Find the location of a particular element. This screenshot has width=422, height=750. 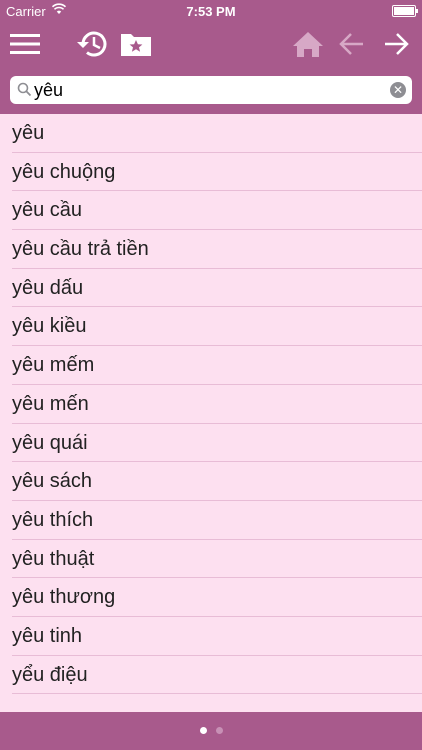

history-icon is located at coordinates (92, 44).